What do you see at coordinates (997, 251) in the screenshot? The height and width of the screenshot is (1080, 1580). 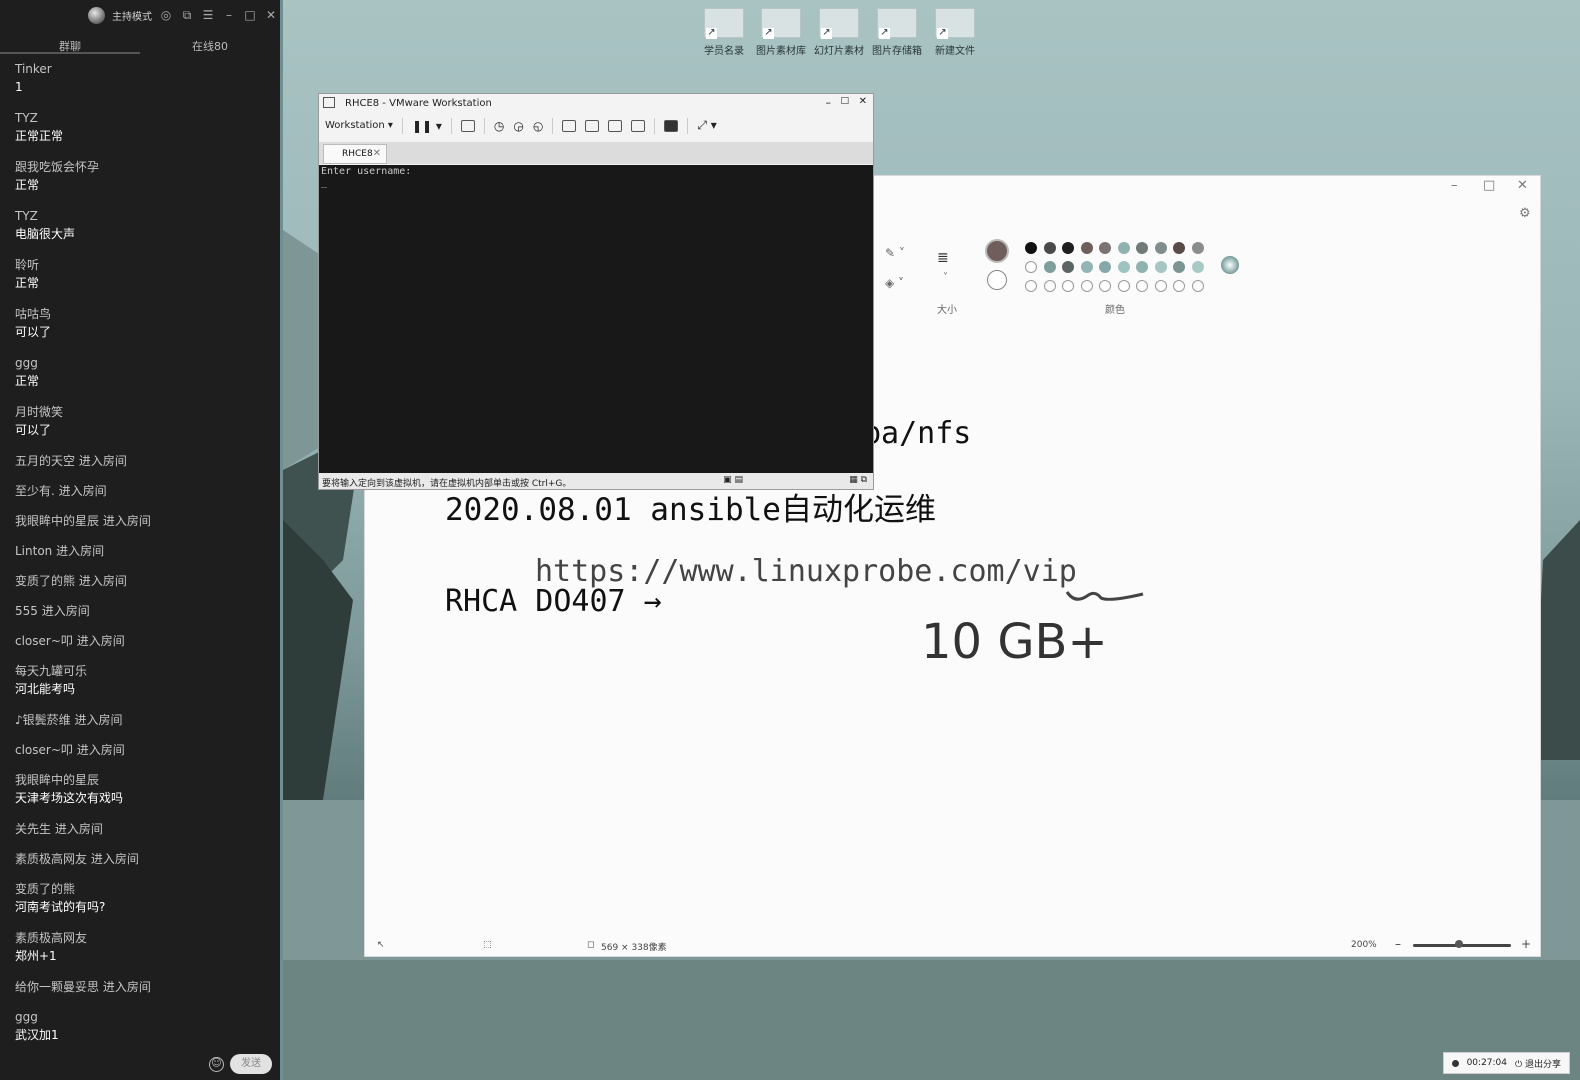 I see `primary-color-swatch` at bounding box center [997, 251].